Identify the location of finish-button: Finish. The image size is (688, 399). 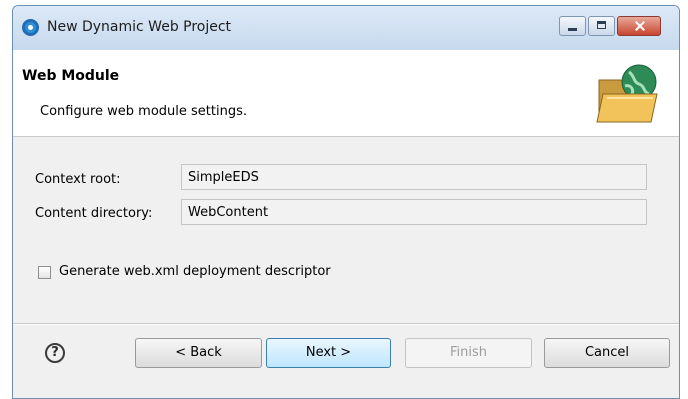
(468, 353).